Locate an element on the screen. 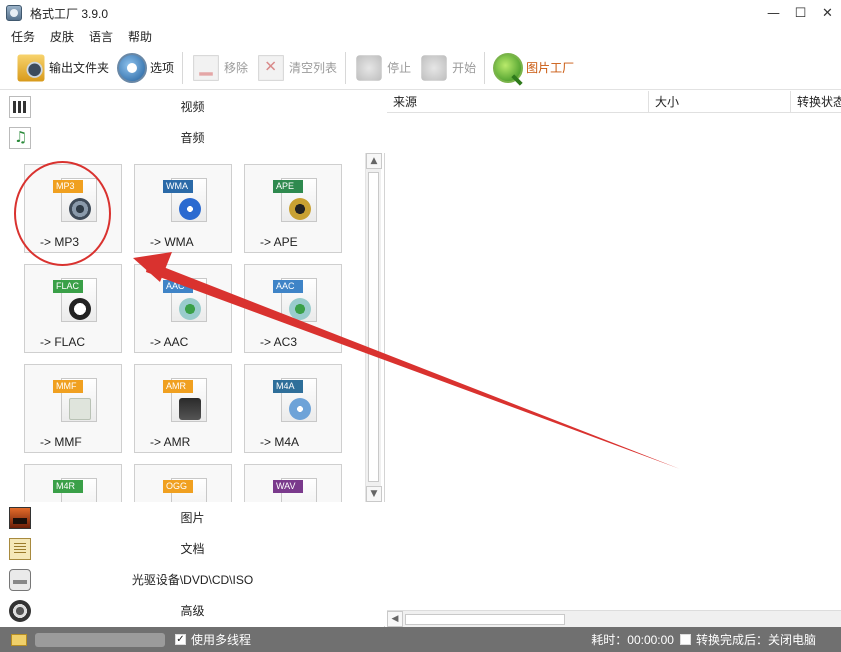 This screenshot has height=652, width=841. window-title: 格式工厂 3.9.0 is located at coordinates (69, 13).